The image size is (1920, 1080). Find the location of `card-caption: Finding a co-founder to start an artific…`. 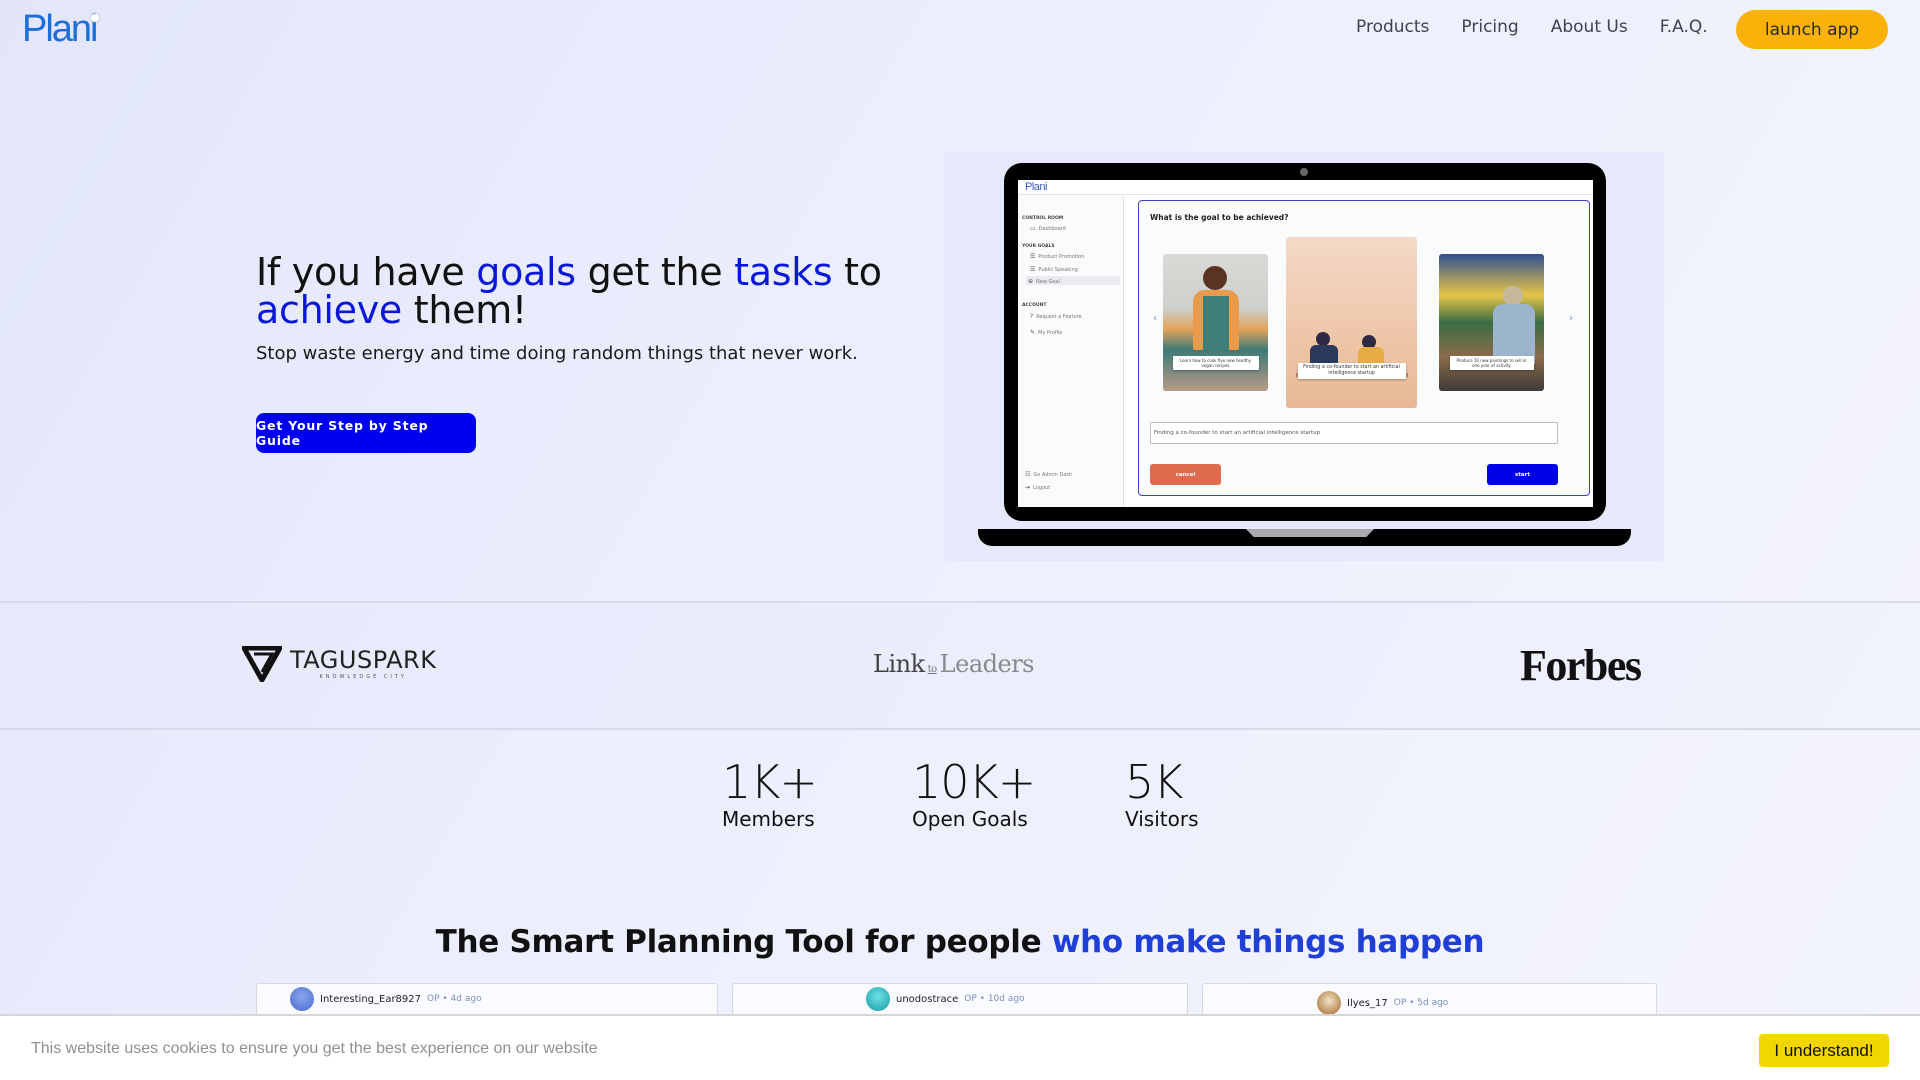

card-caption: Finding a co-founder to start an artific… is located at coordinates (1351, 371).